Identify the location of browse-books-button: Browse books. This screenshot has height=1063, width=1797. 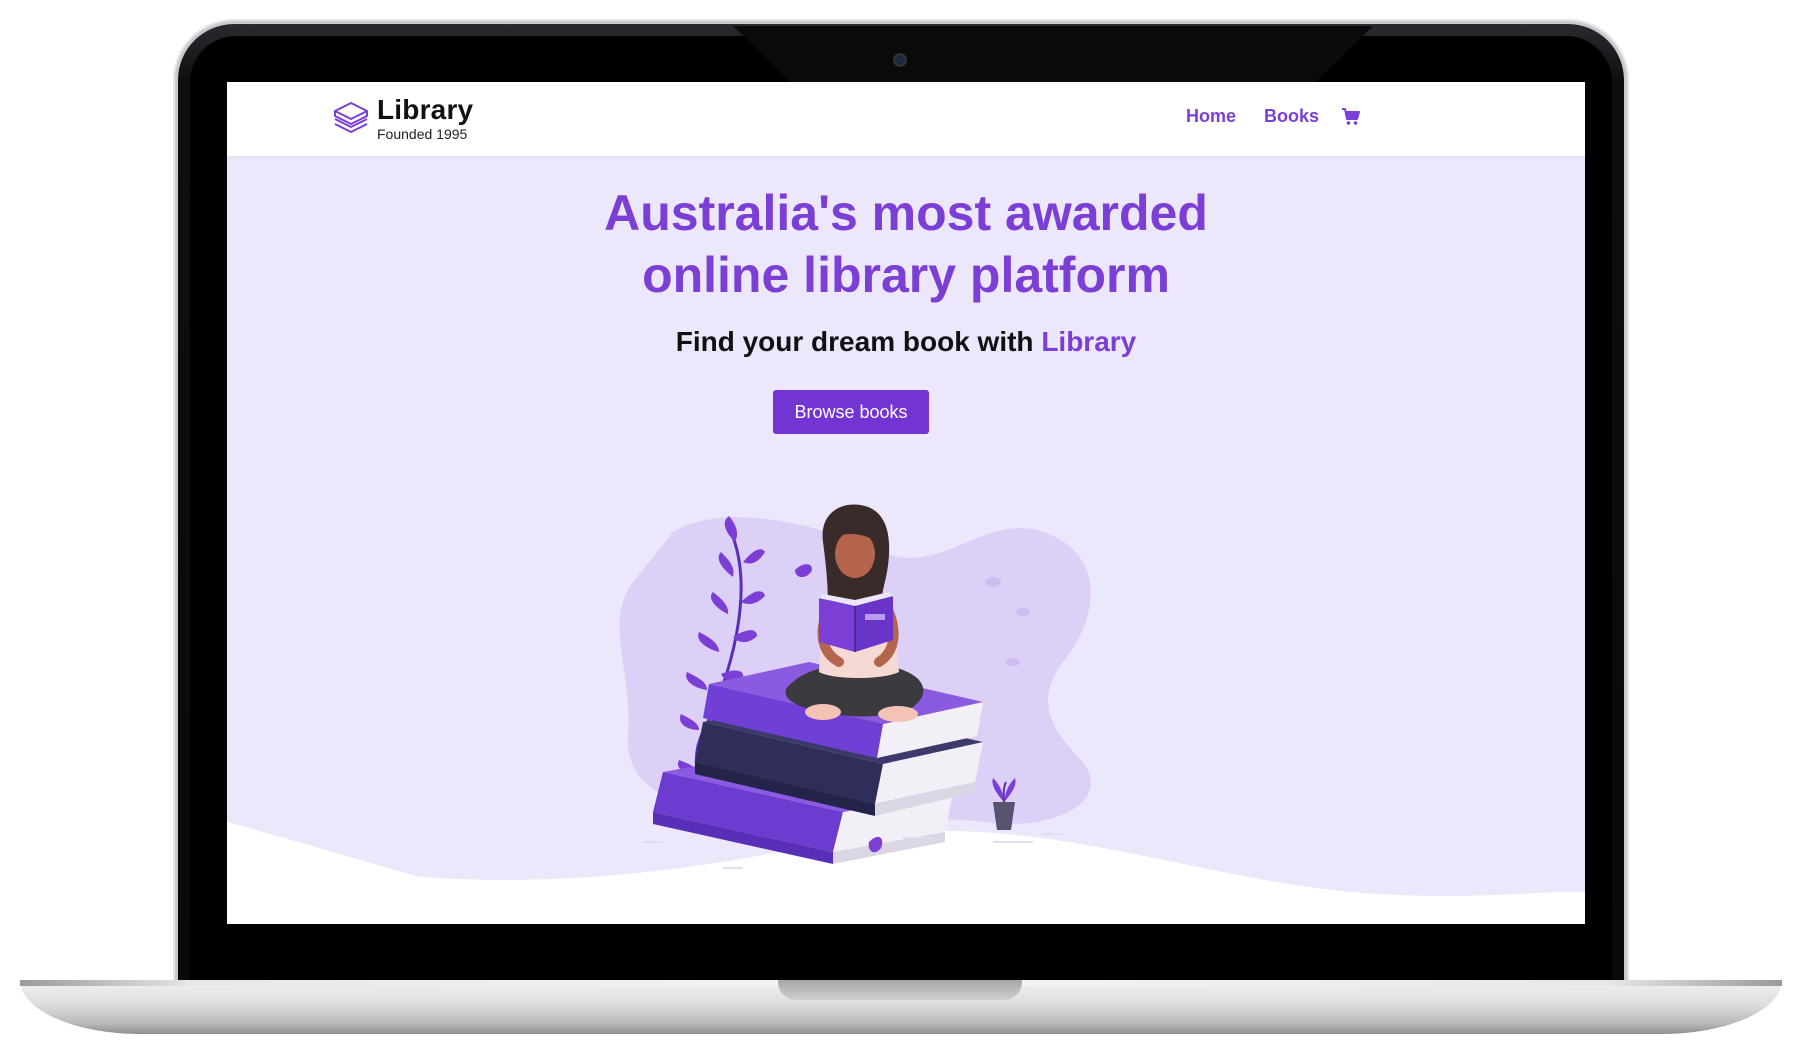
(851, 412).